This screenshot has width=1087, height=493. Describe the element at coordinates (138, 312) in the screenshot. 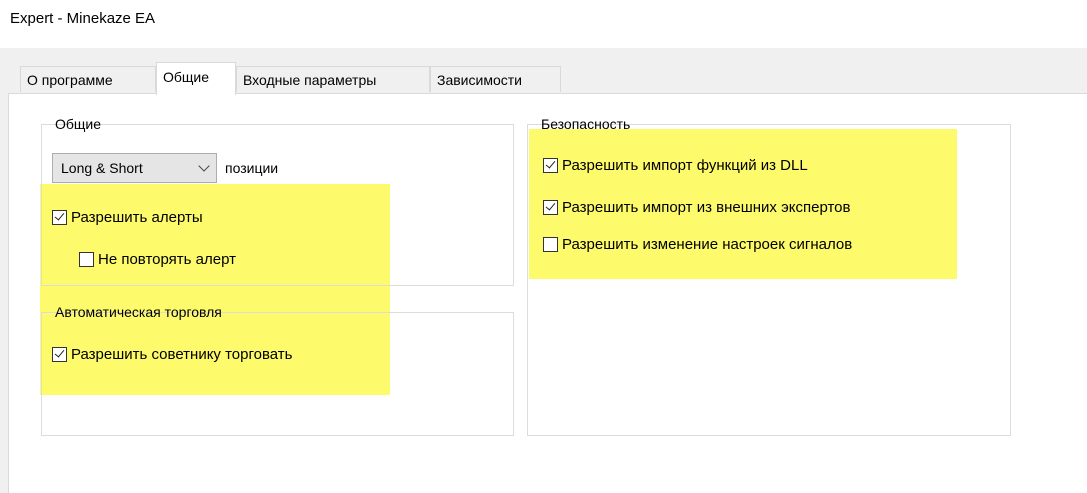

I see `auto-trading-group-legend: Автоматическая торговля` at that location.